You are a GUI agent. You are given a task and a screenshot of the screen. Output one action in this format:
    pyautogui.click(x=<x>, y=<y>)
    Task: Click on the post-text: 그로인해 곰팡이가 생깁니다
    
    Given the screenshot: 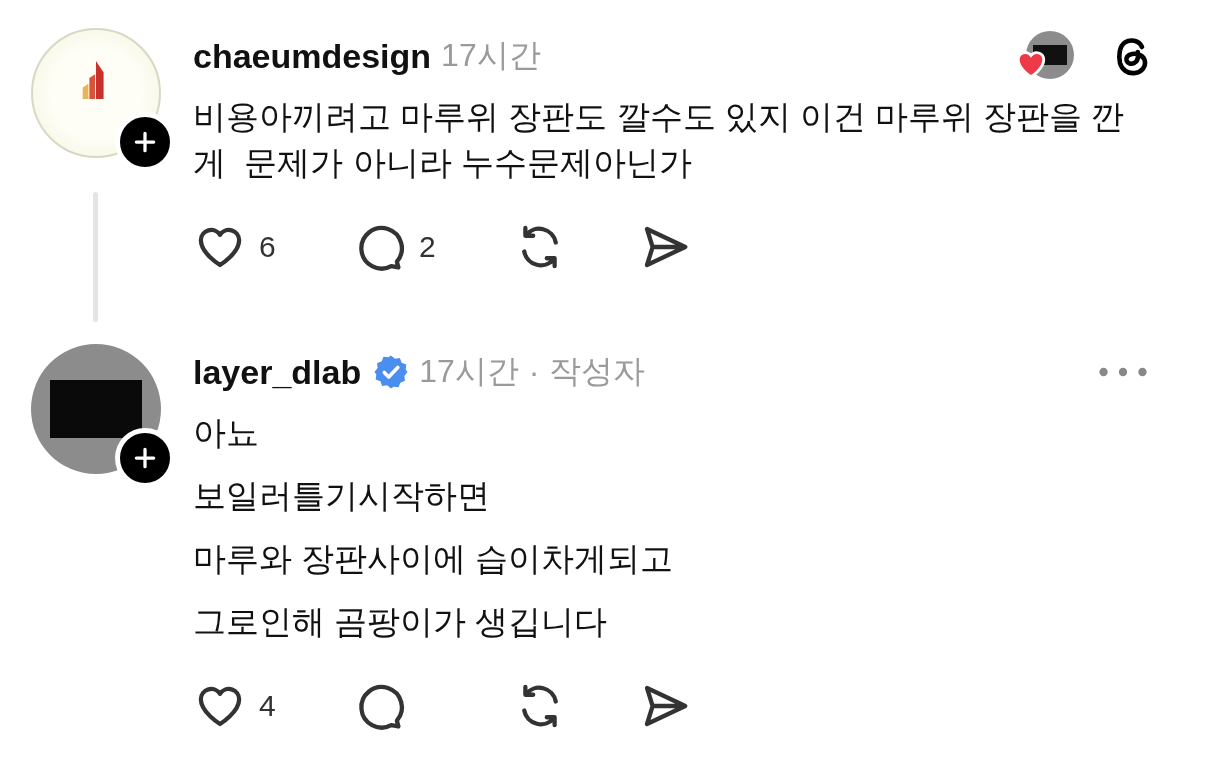 What is the action you would take?
    pyautogui.click(x=401, y=622)
    